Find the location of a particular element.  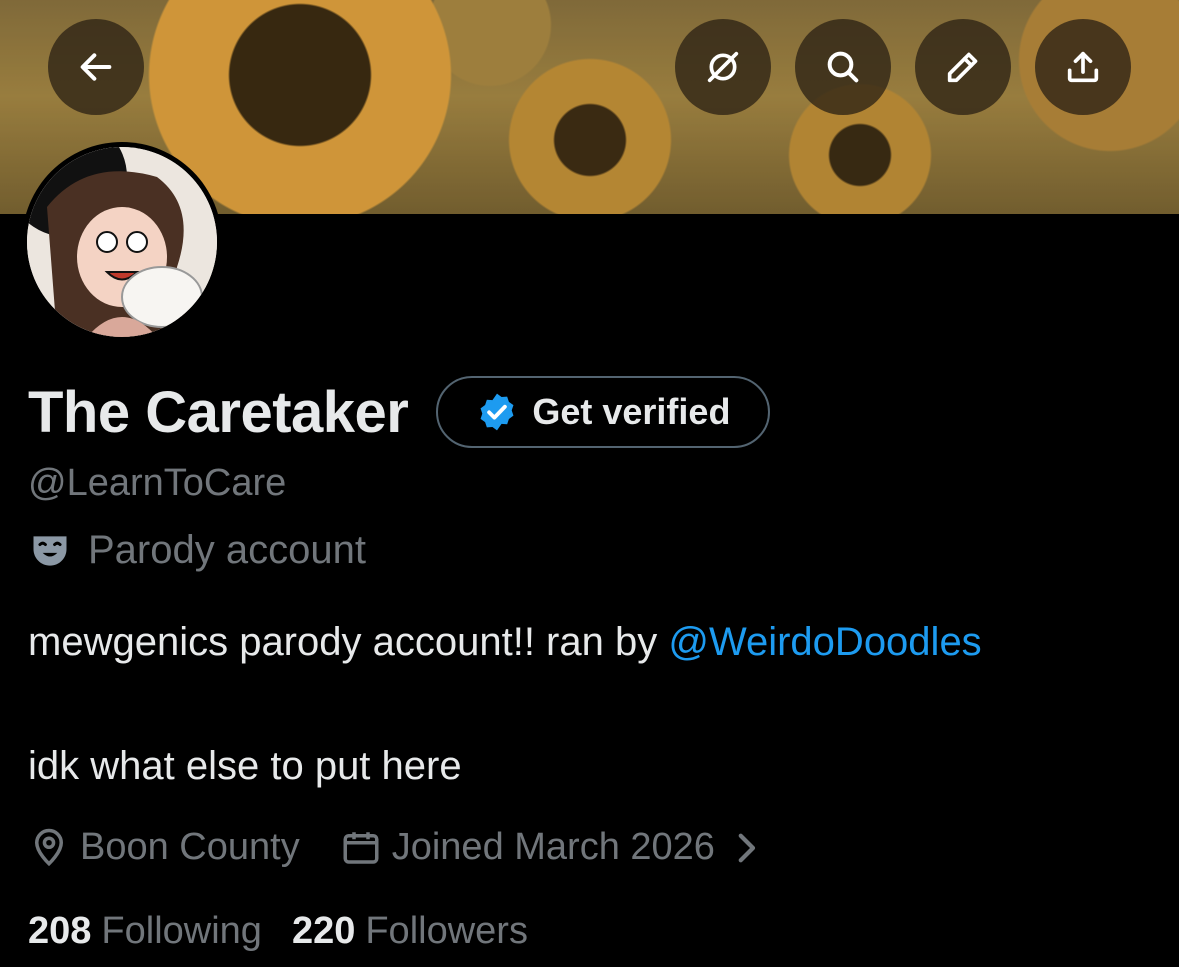

follow-counts: 208 Following 220 Followers is located at coordinates (278, 931).